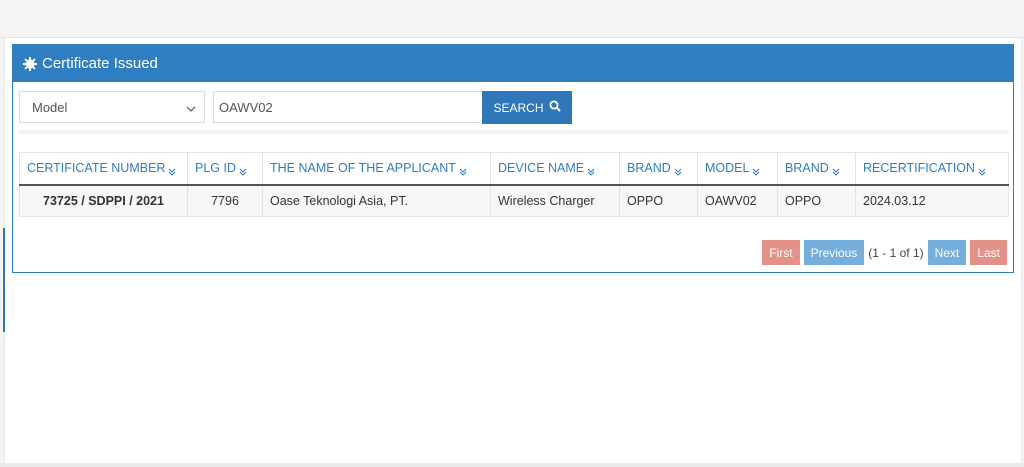 This screenshot has width=1024, height=467. Describe the element at coordinates (103, 200) in the screenshot. I see `cell-certificate-number: 73725 / SDPPI / 2021` at that location.